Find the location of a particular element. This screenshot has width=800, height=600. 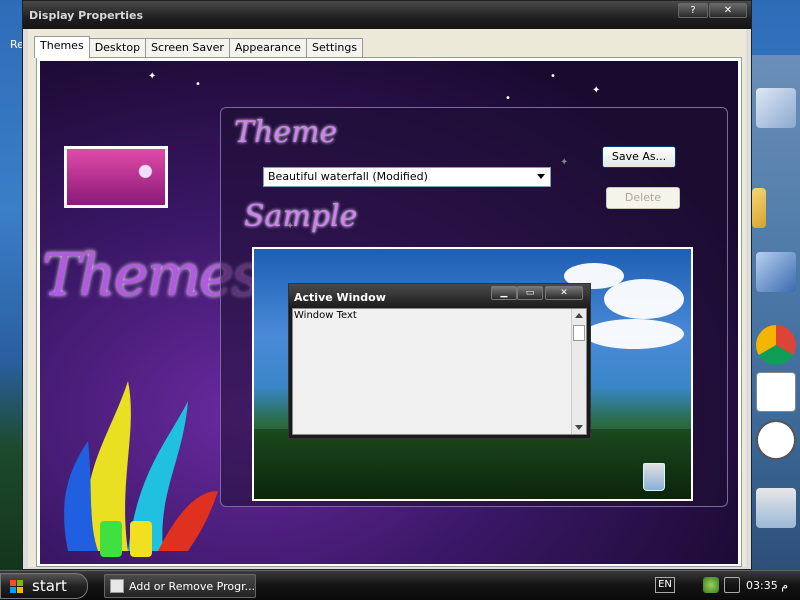

start-button: start is located at coordinates (44, 586).